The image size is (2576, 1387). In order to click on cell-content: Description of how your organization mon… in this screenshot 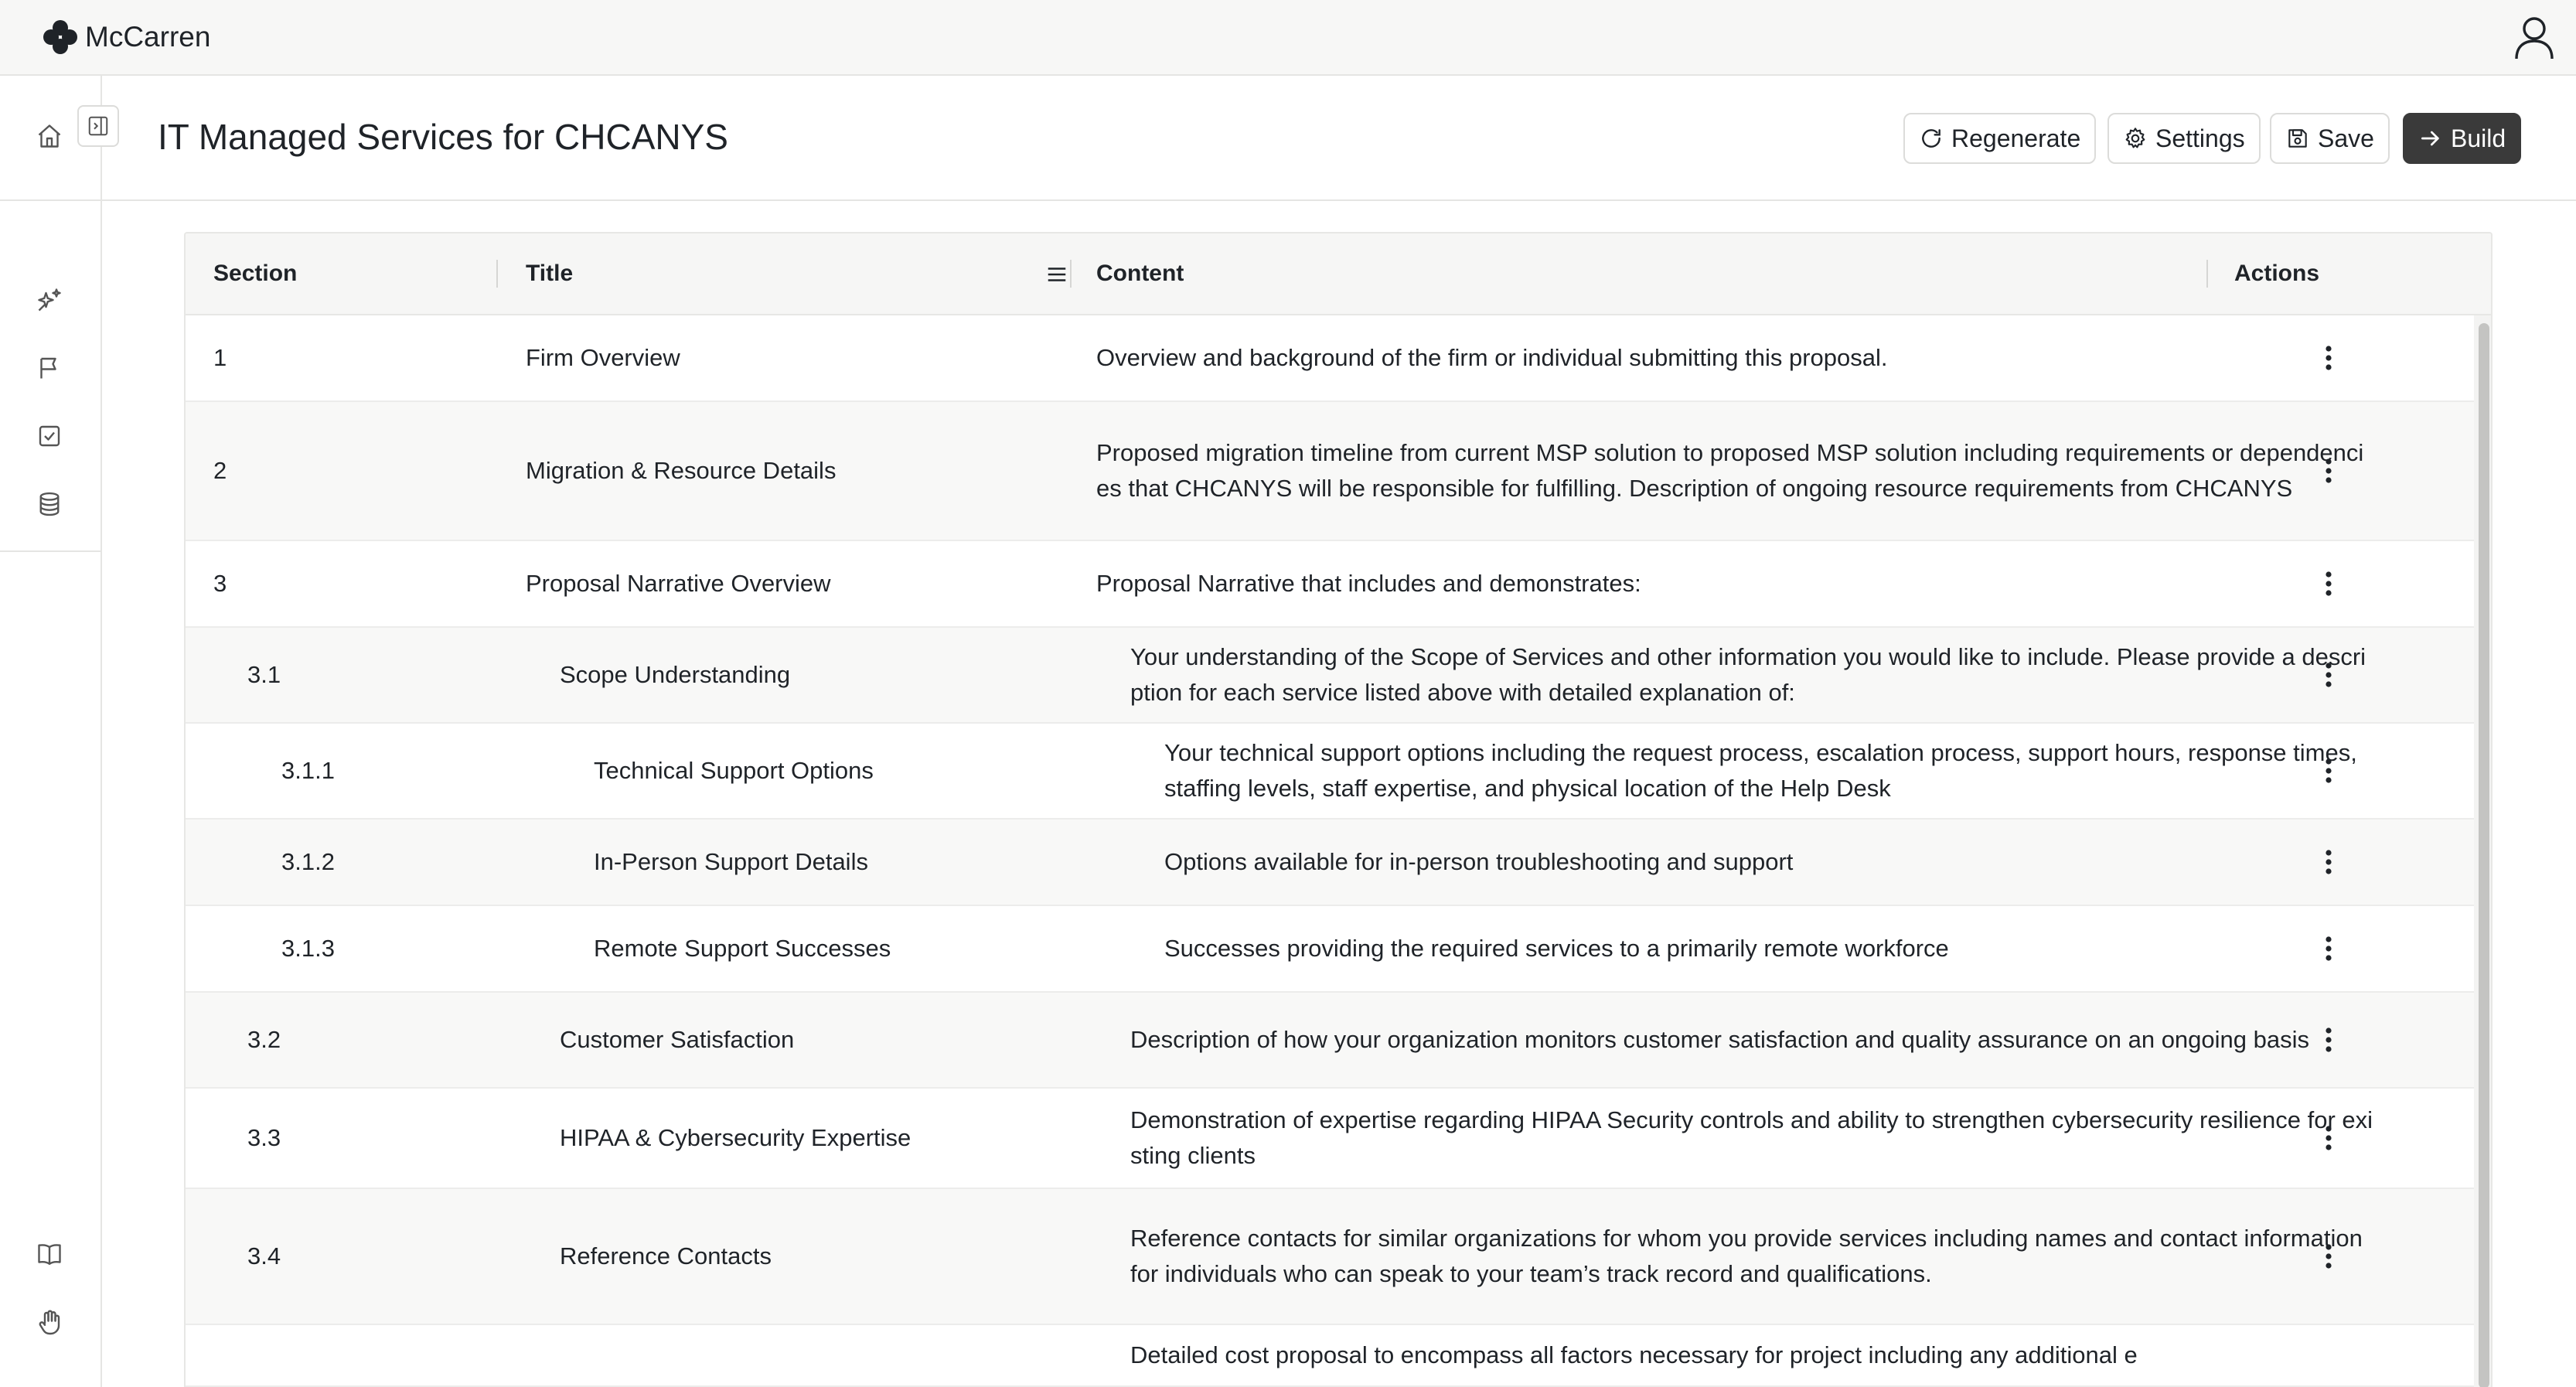, I will do `click(1751, 1040)`.